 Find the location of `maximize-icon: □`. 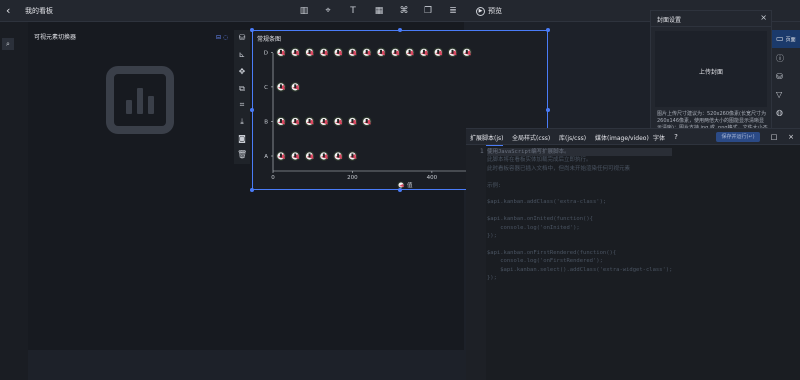

maximize-icon: □ is located at coordinates (774, 137).